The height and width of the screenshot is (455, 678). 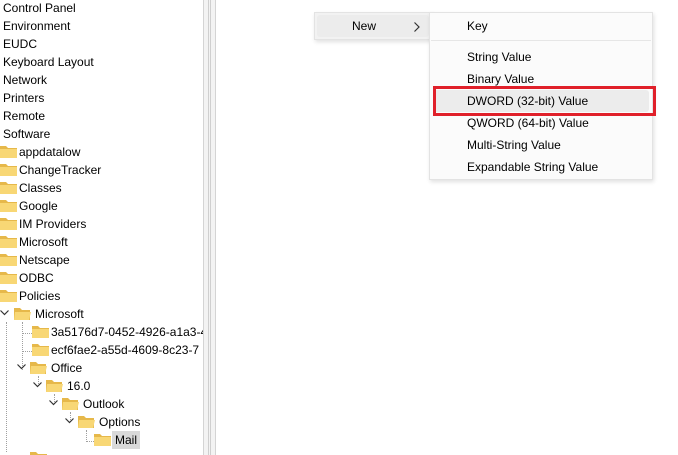 I want to click on tree-item-label: Options, so click(x=120, y=422).